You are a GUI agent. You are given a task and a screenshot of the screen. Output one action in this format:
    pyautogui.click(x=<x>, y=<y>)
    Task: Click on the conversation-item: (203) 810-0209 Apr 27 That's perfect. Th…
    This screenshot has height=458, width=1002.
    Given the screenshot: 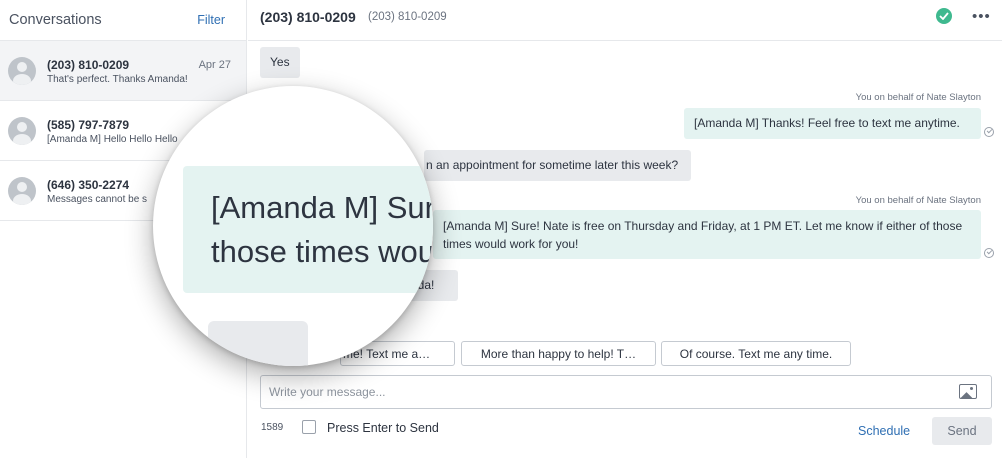 What is the action you would take?
    pyautogui.click(x=123, y=71)
    